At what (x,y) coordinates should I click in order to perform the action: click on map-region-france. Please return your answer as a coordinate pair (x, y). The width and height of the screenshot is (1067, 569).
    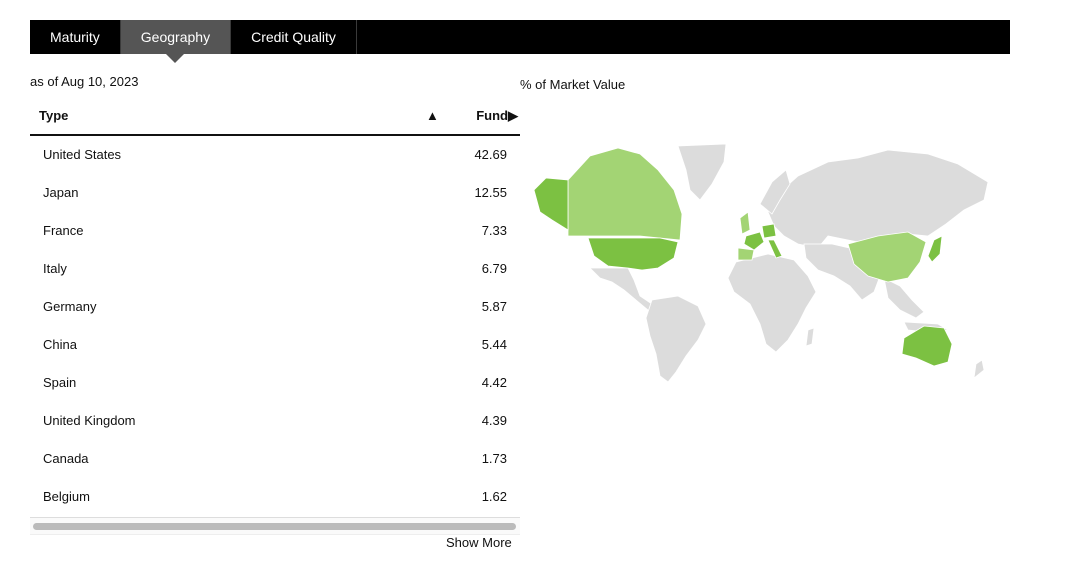
    Looking at the image, I should click on (754, 241).